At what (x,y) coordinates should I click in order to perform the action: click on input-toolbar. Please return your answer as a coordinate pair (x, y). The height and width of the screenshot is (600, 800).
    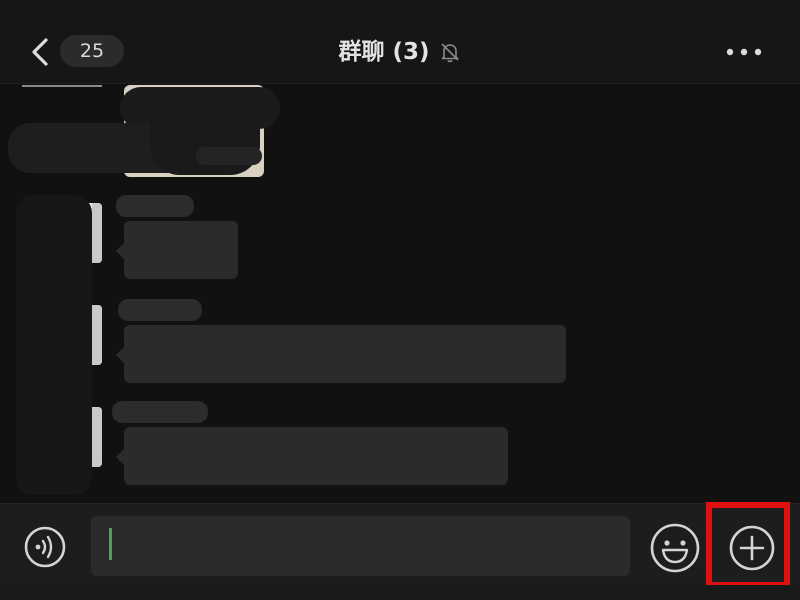
    Looking at the image, I should click on (400, 544).